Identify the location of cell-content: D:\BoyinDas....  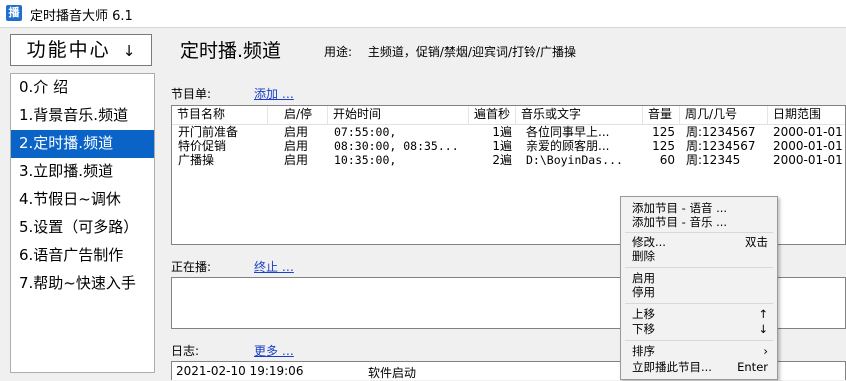
(574, 160).